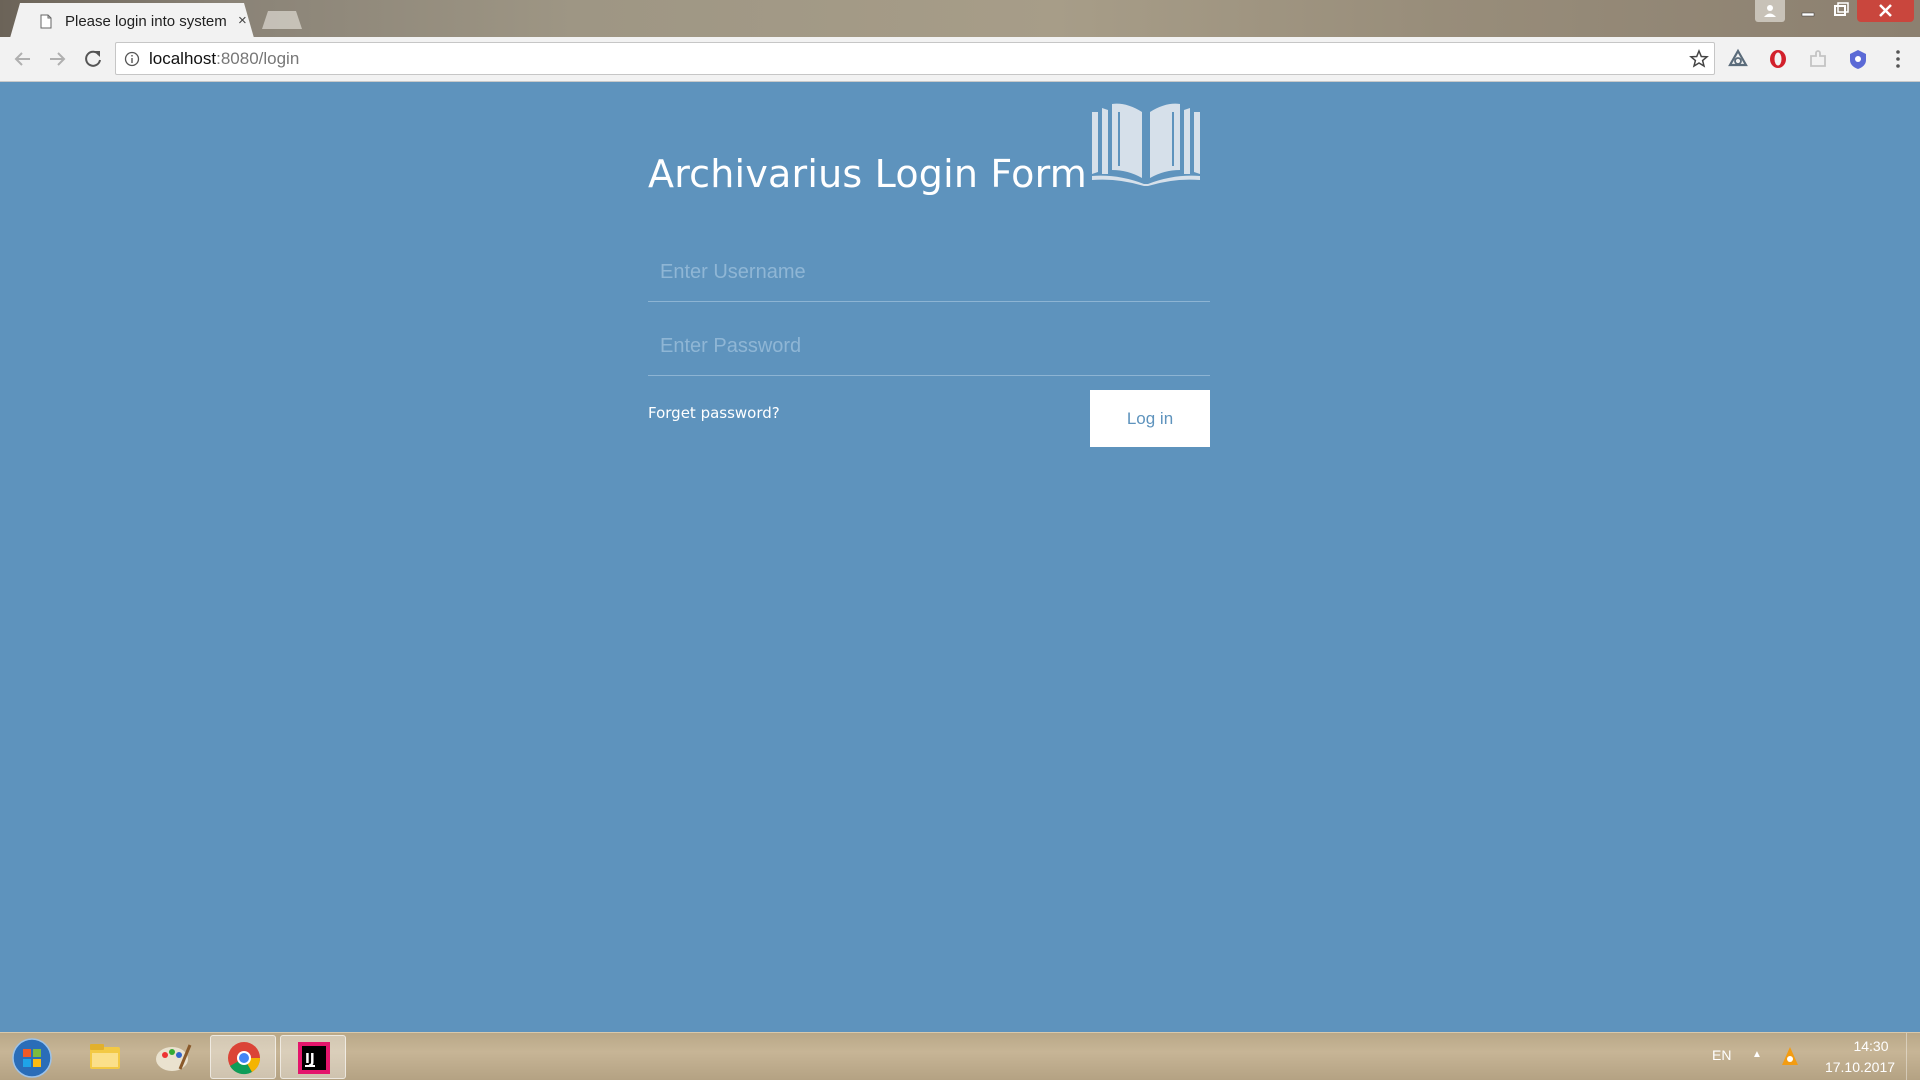  I want to click on maximize-button, so click(1840, 11).